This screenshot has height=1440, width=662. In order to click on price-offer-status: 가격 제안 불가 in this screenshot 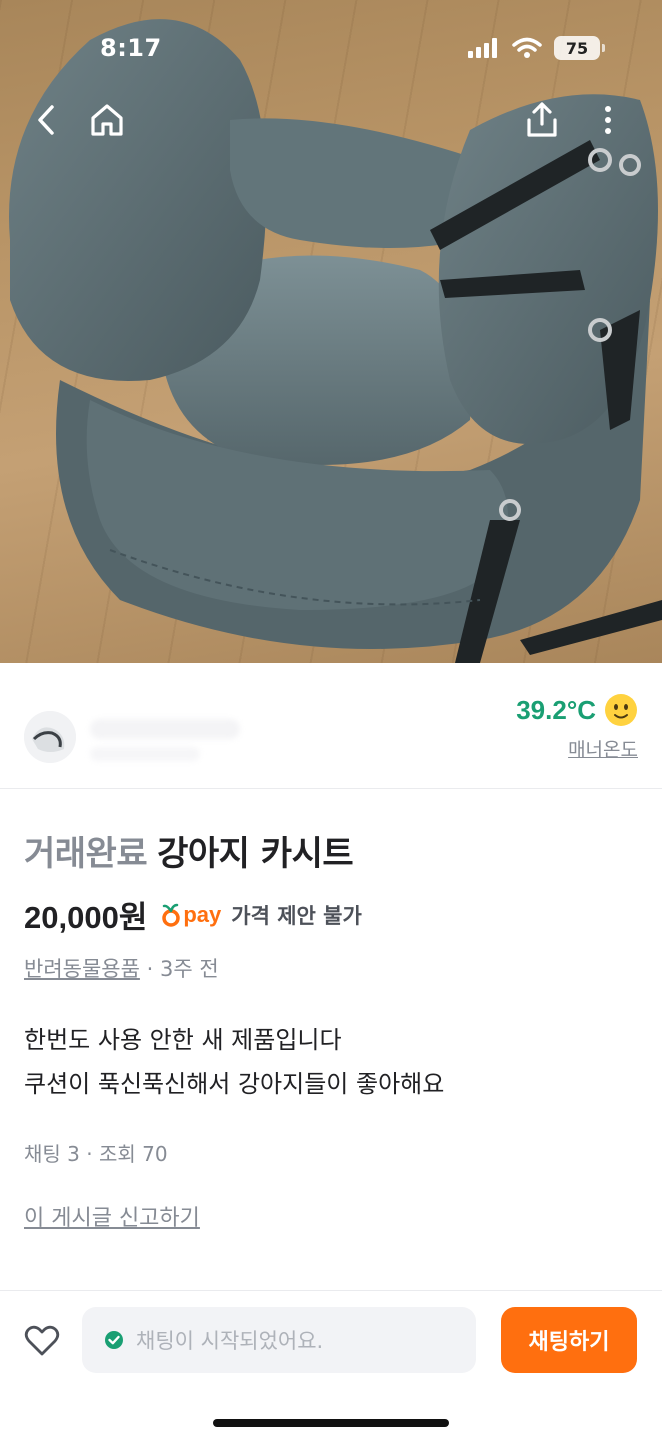, I will do `click(296, 915)`.